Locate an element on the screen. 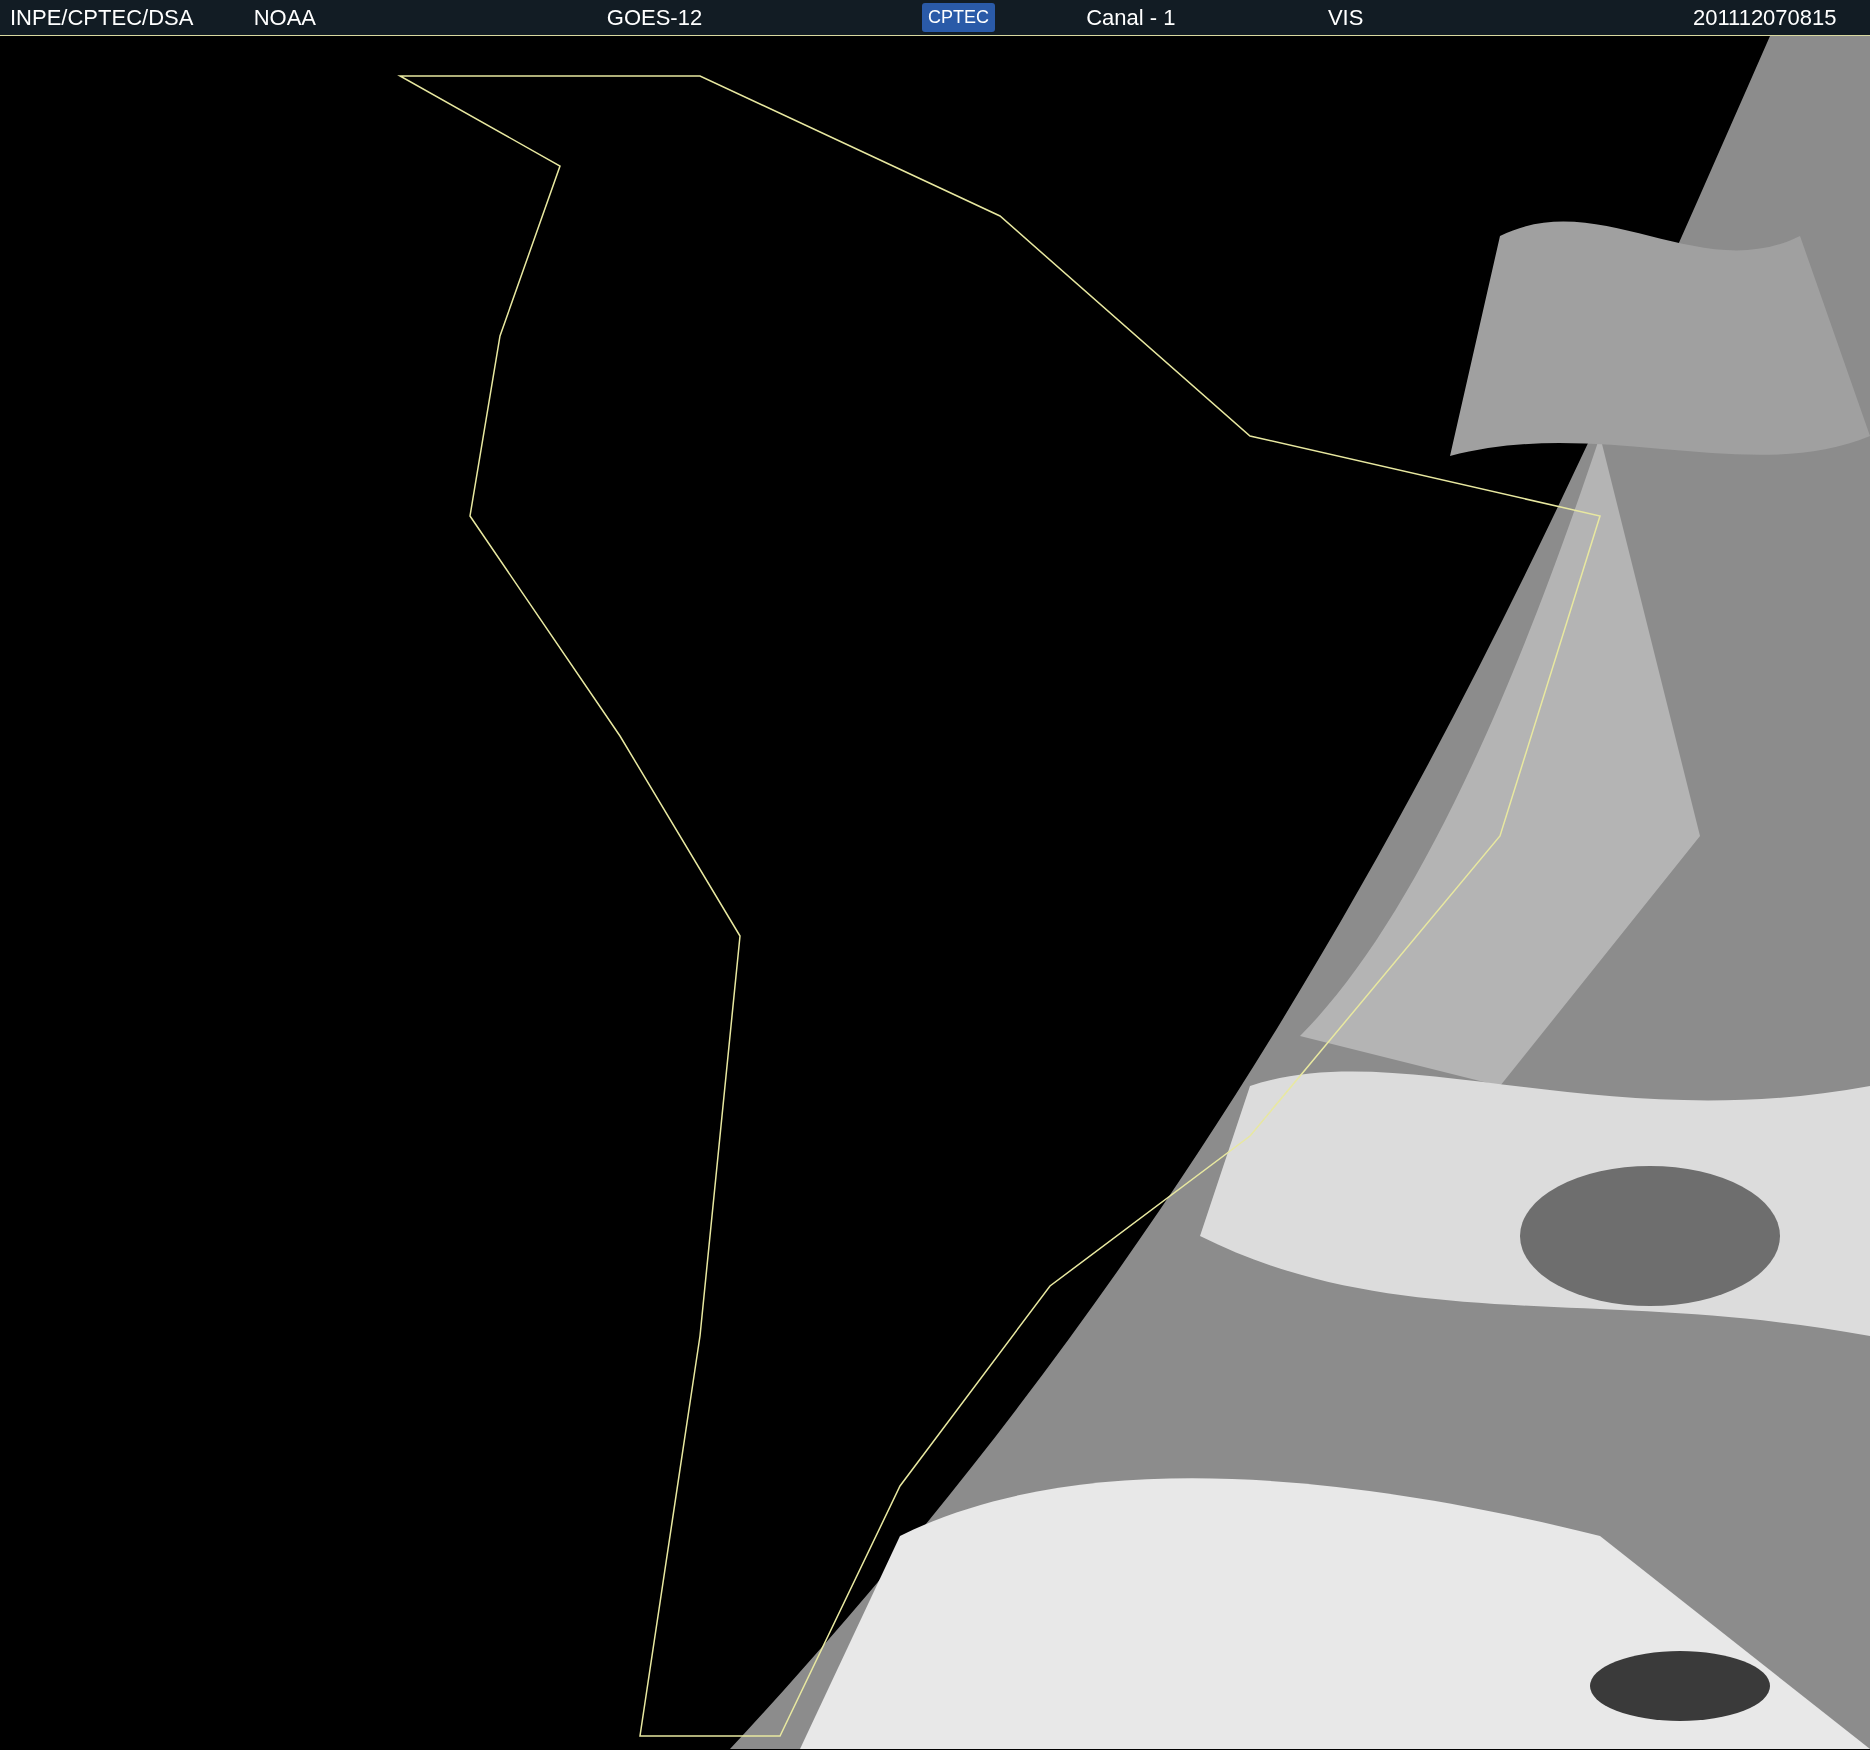  header-text: GOES-12 is located at coordinates (654, 17).